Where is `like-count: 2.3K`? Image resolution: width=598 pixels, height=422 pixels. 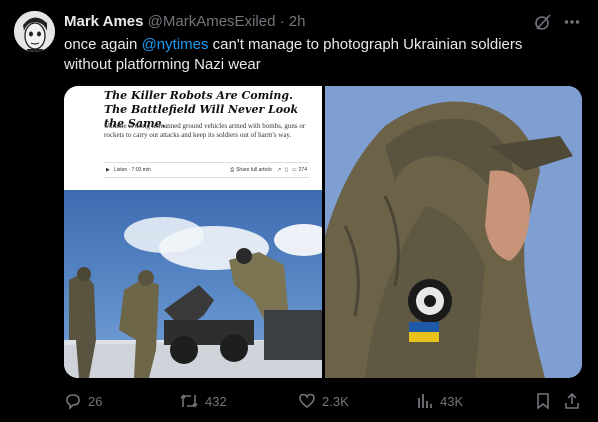 like-count: 2.3K is located at coordinates (335, 401).